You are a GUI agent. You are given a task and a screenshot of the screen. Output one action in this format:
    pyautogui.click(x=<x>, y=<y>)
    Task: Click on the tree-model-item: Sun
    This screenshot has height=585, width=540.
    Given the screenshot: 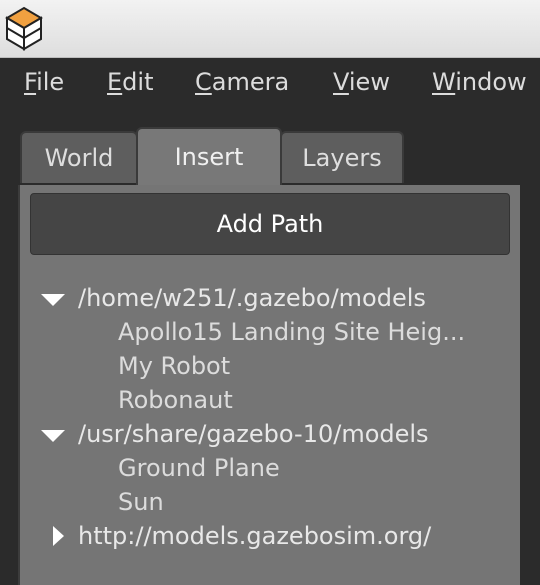 What is the action you would take?
    pyautogui.click(x=276, y=505)
    